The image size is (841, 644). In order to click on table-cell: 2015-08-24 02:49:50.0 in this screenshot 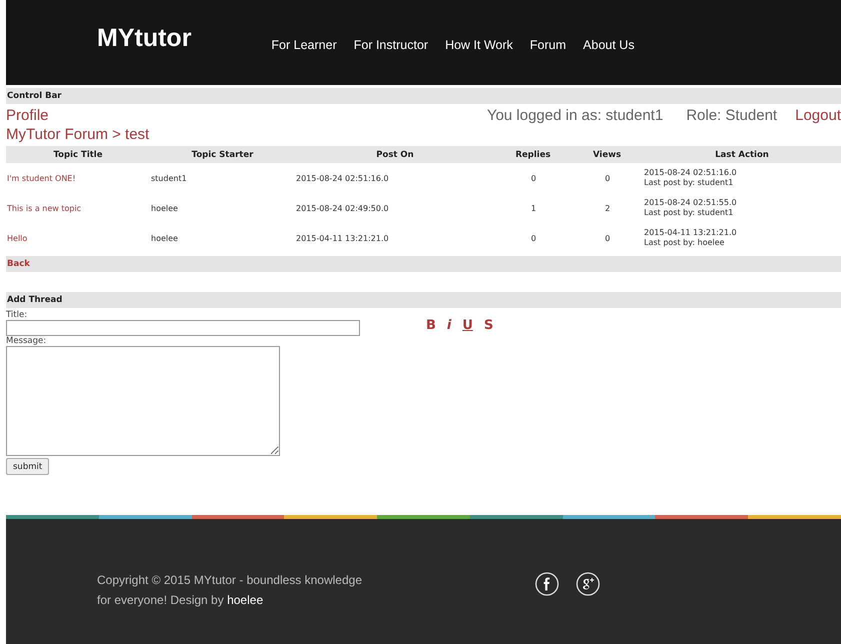, I will do `click(342, 208)`.